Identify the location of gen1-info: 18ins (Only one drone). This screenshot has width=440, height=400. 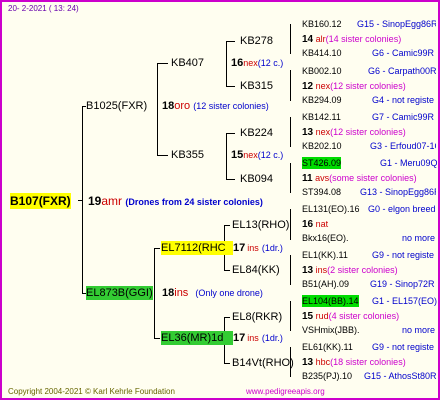
(212, 293).